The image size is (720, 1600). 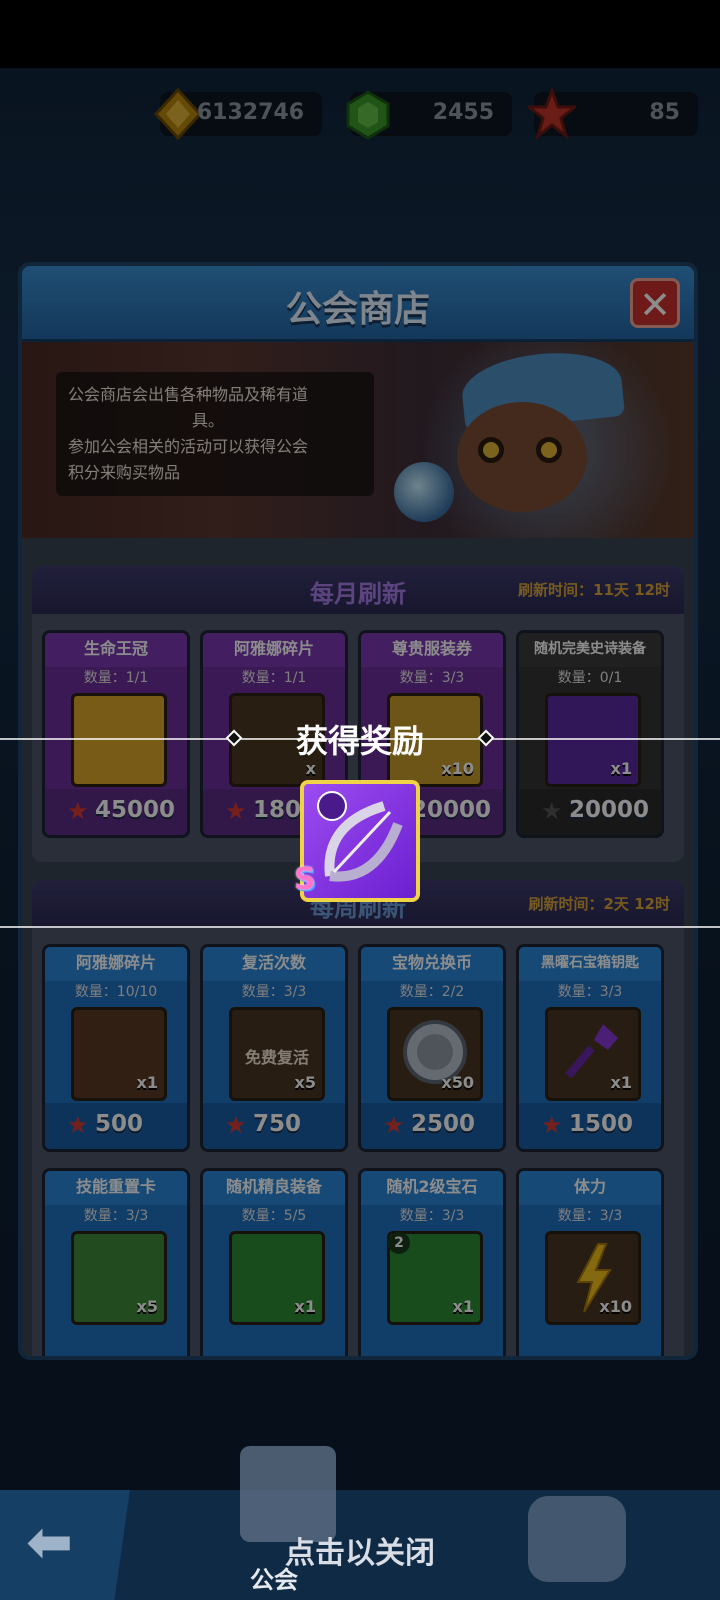 I want to click on reward-item, so click(x=360, y=841).